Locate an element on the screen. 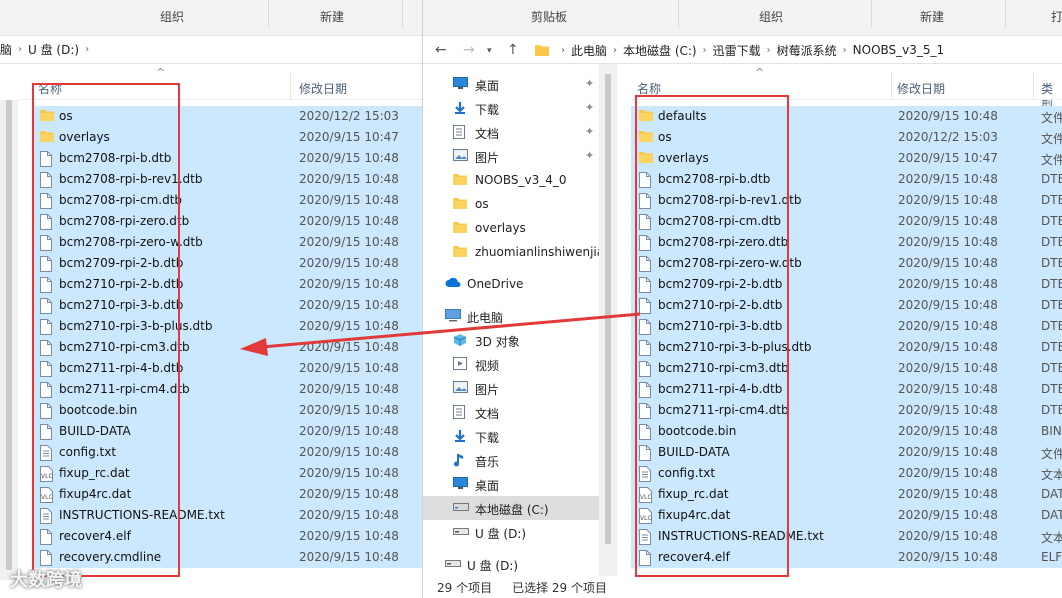 The height and width of the screenshot is (598, 1062). file-row: bcm2711-rpi-4-b.dtb 2020/9/15 10:48 is located at coordinates (227, 368).